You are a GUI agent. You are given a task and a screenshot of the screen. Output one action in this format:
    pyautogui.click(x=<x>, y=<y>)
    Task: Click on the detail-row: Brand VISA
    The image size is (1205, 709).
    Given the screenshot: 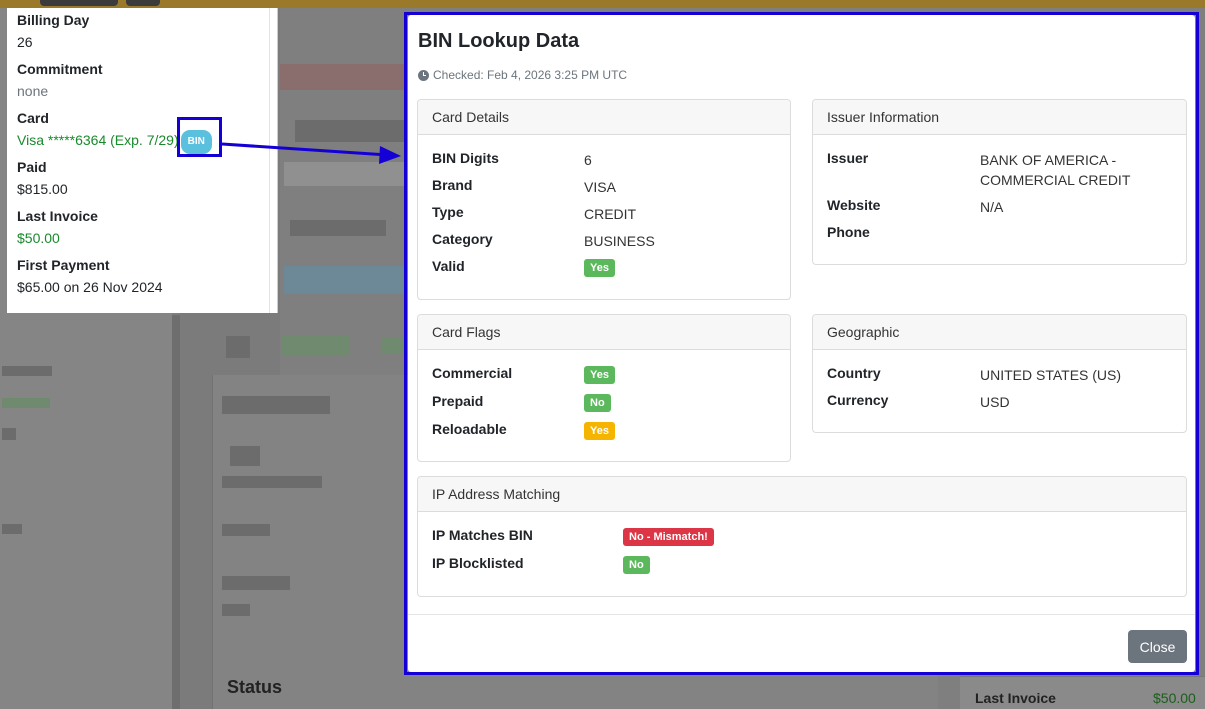 What is the action you would take?
    pyautogui.click(x=604, y=190)
    